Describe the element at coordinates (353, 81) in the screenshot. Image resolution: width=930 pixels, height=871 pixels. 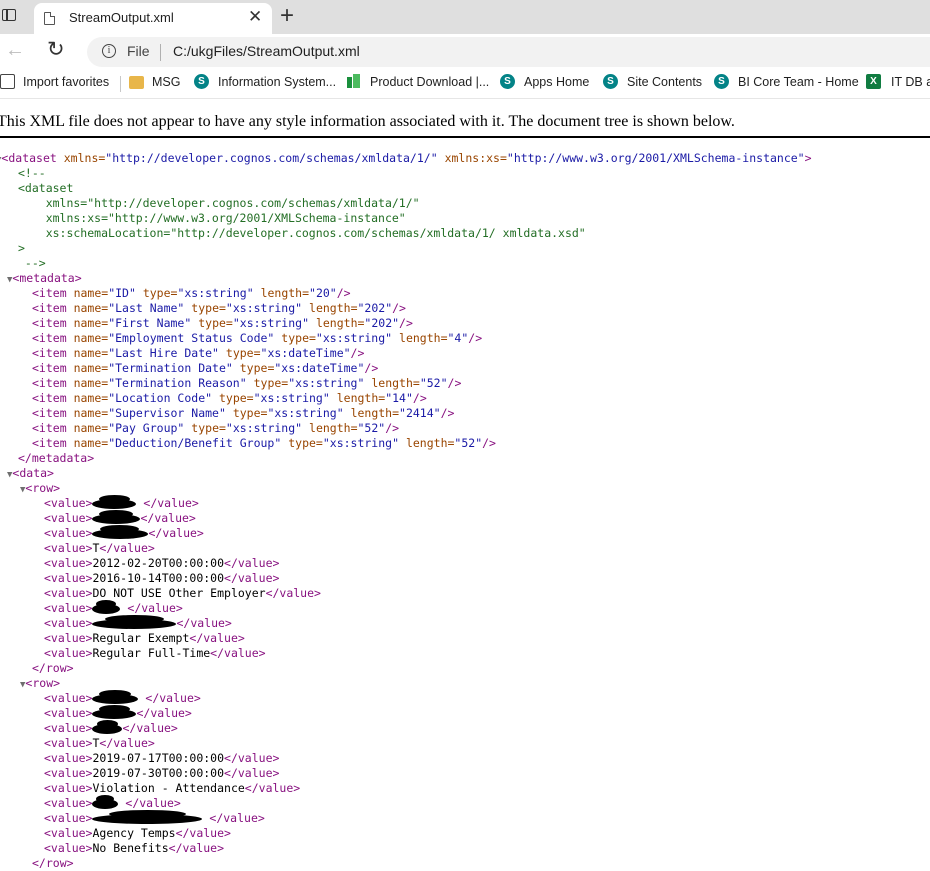
I see `product-icon` at that location.